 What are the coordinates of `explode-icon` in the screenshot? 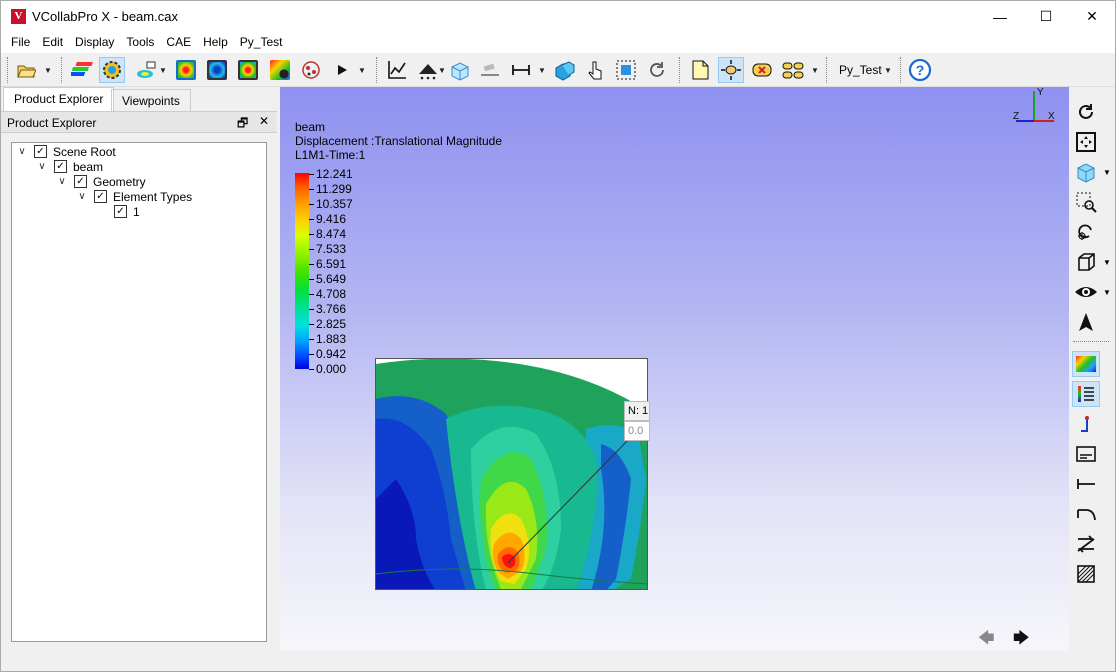 It's located at (564, 70).